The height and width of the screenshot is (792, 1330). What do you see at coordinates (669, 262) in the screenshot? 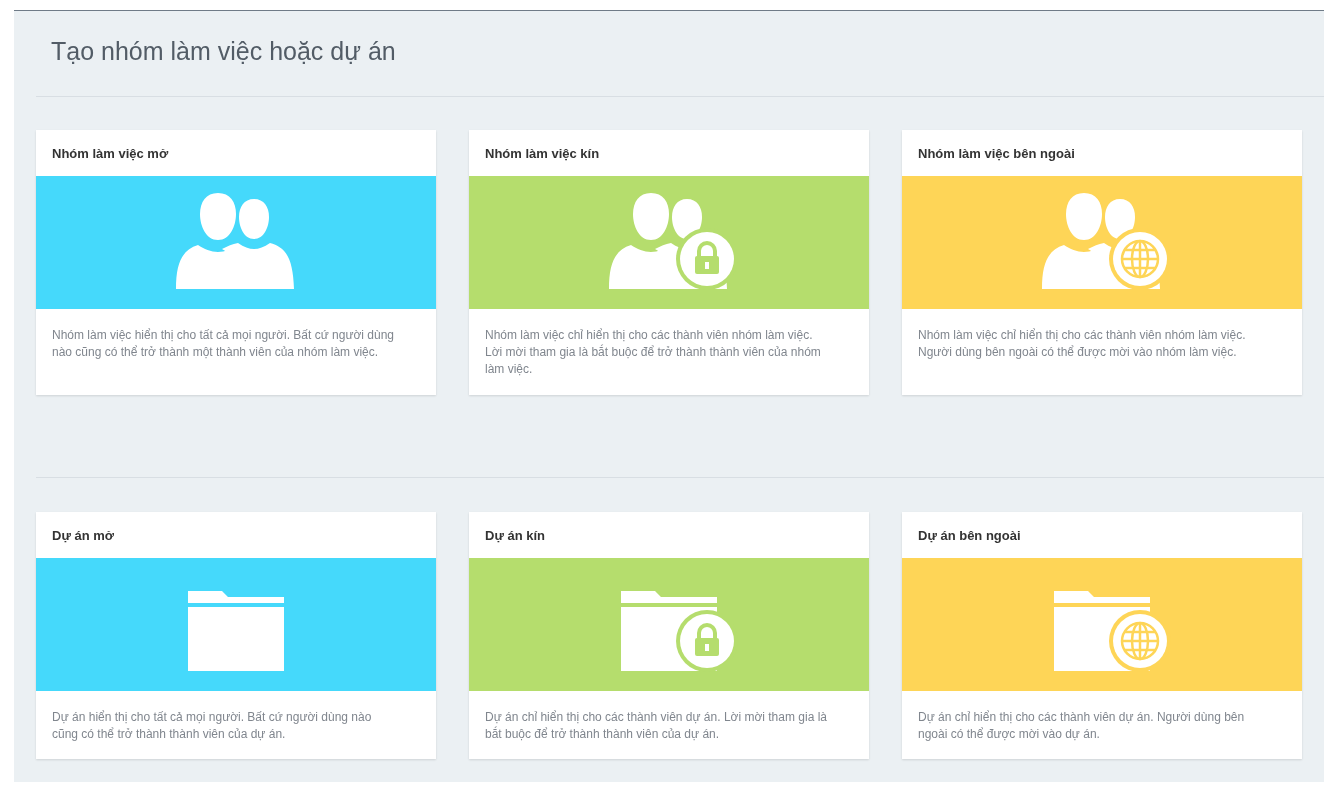
I see `option-card: Nhóm làm việc kín Nhóm làm việc chỉ hiển thị cho các thành viên nhóm làm việc. Lời mời tham gia là bắt buộc để trở thành thành viên của nhóm làm việc.` at bounding box center [669, 262].